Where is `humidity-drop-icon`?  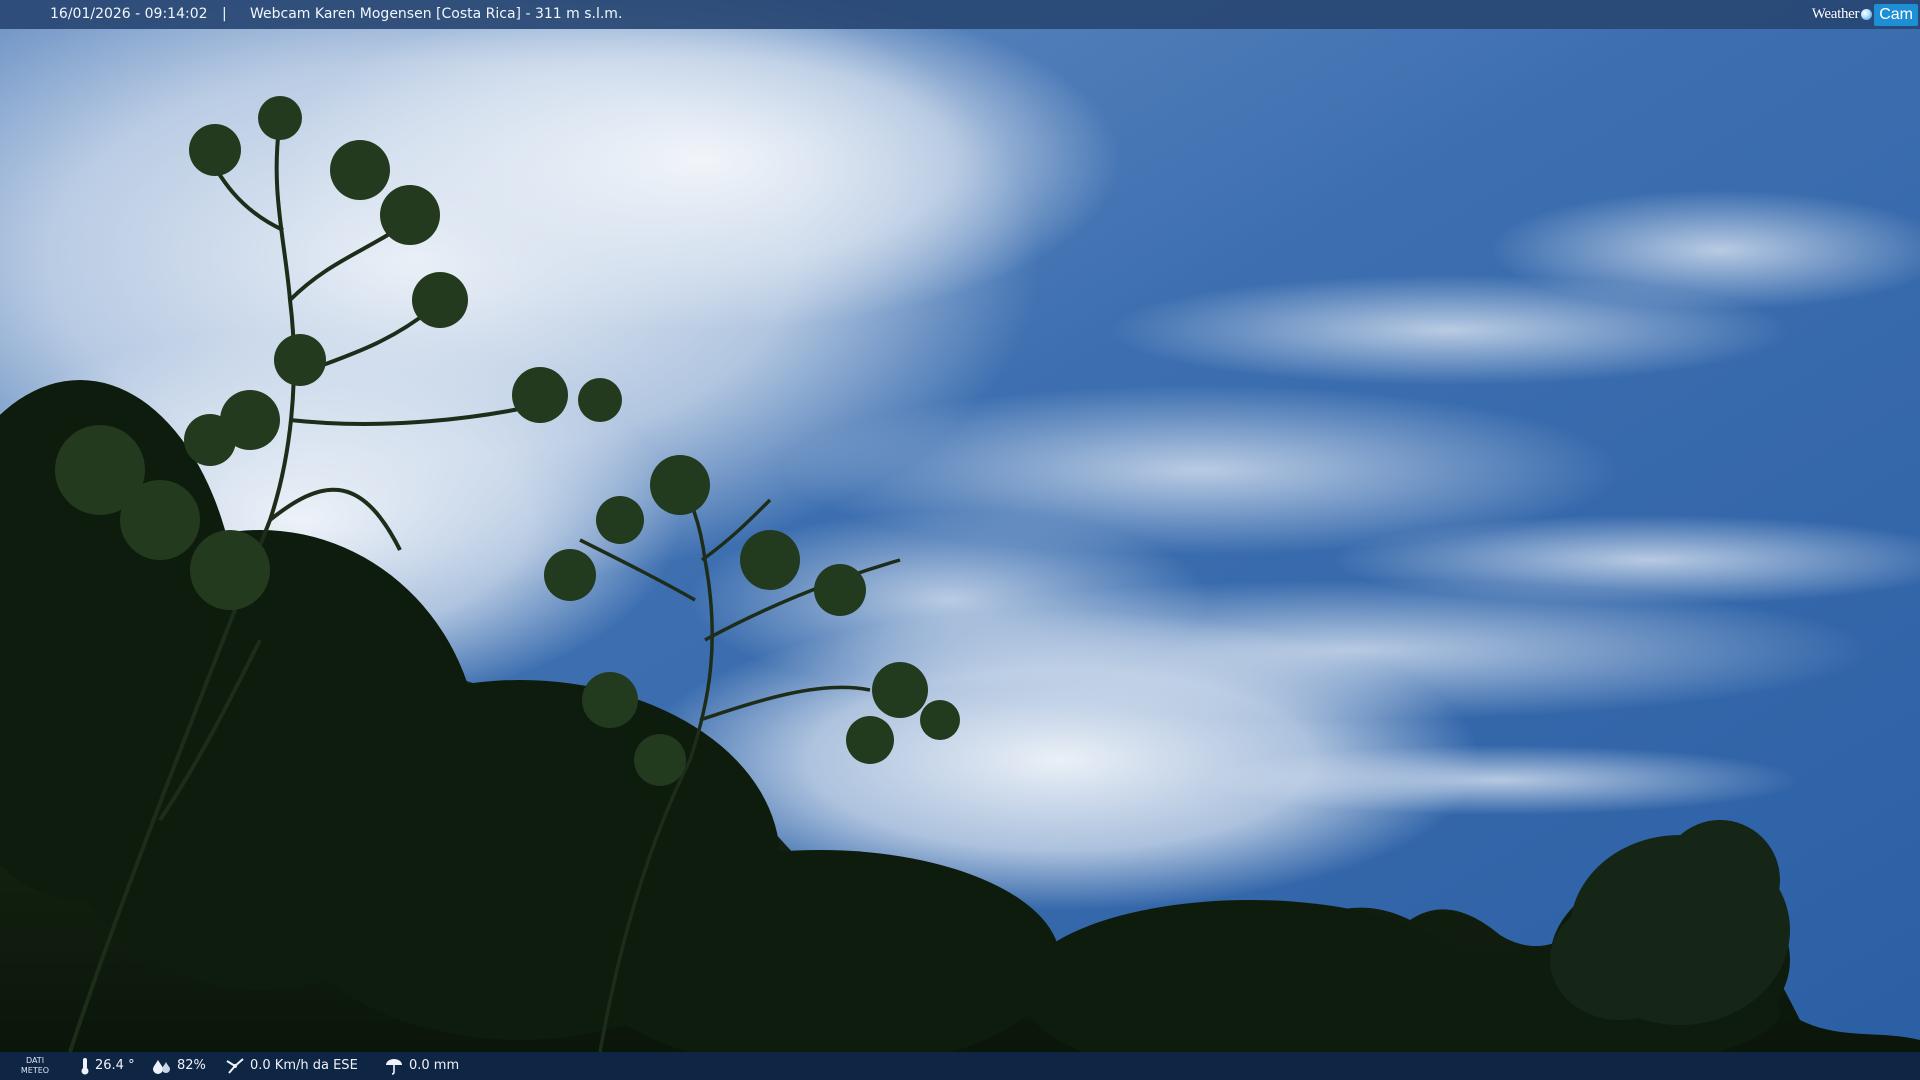
humidity-drop-icon is located at coordinates (161, 1067).